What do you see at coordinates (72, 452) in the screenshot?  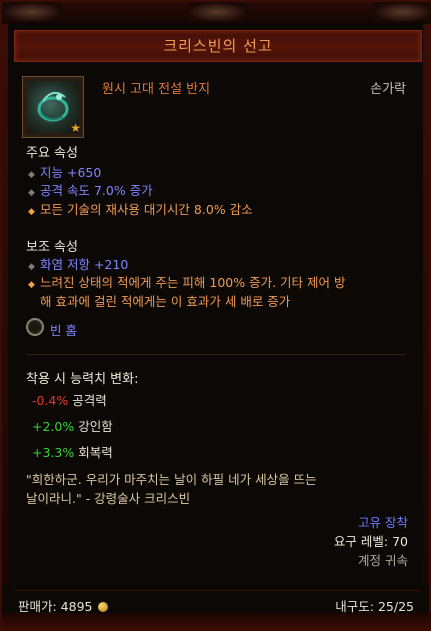 I see `stat-change-row: +3.3% 회복력` at bounding box center [72, 452].